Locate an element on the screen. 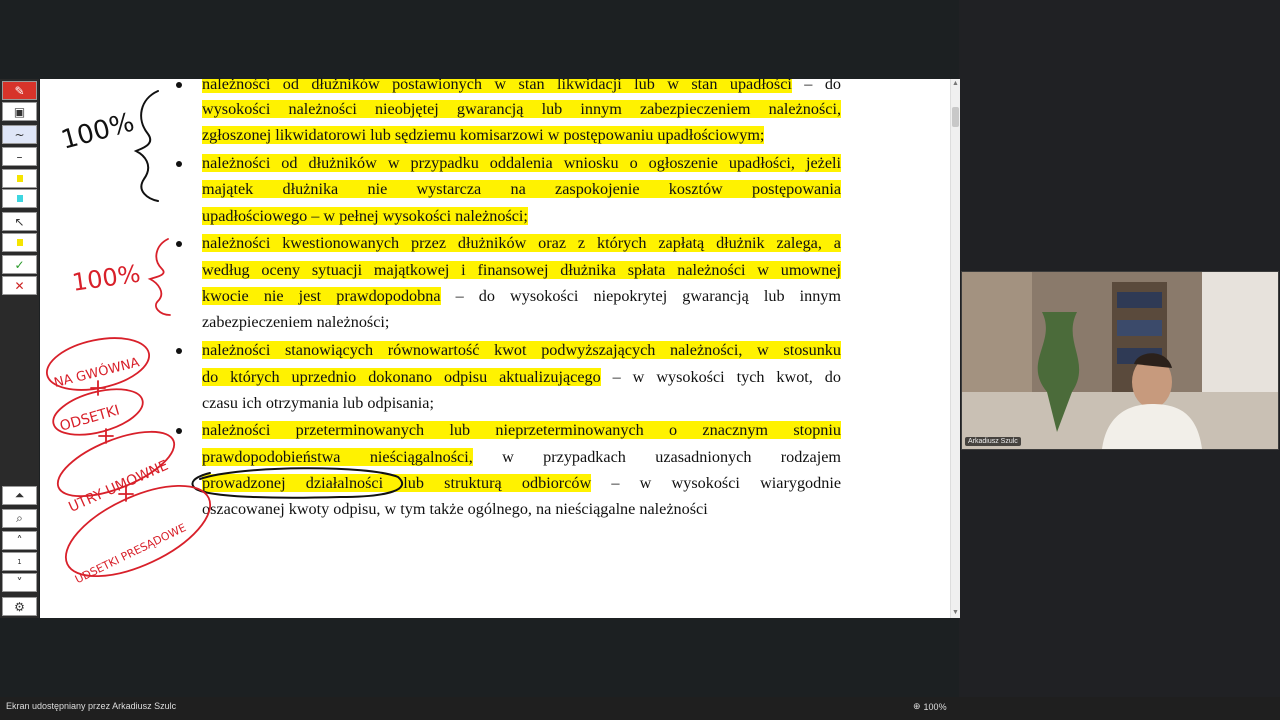 The image size is (1280, 720). red-brace is located at coordinates (159, 277).